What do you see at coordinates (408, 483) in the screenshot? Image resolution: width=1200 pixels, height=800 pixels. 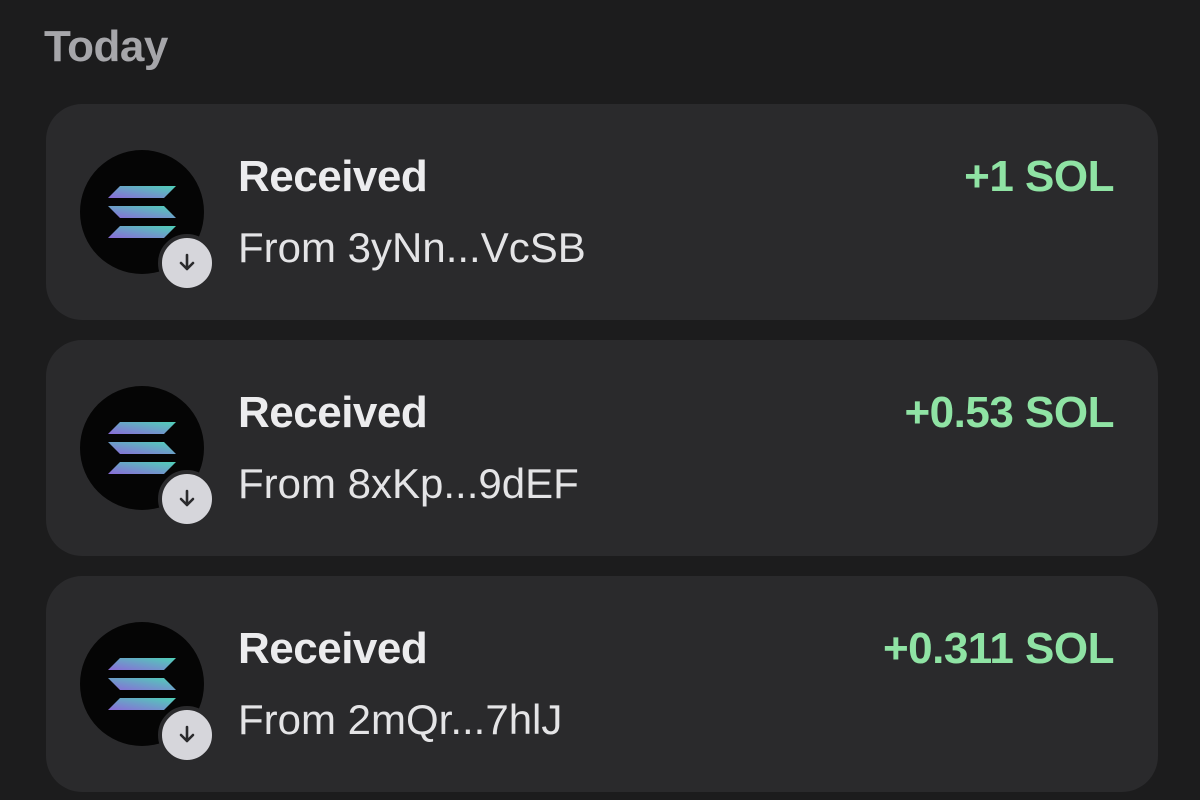 I see `transaction-sender: From 8xKp...9dEF` at bounding box center [408, 483].